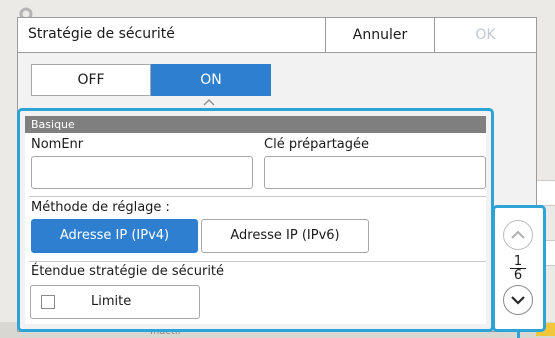  What do you see at coordinates (518, 275) in the screenshot?
I see `page-total: 6` at bounding box center [518, 275].